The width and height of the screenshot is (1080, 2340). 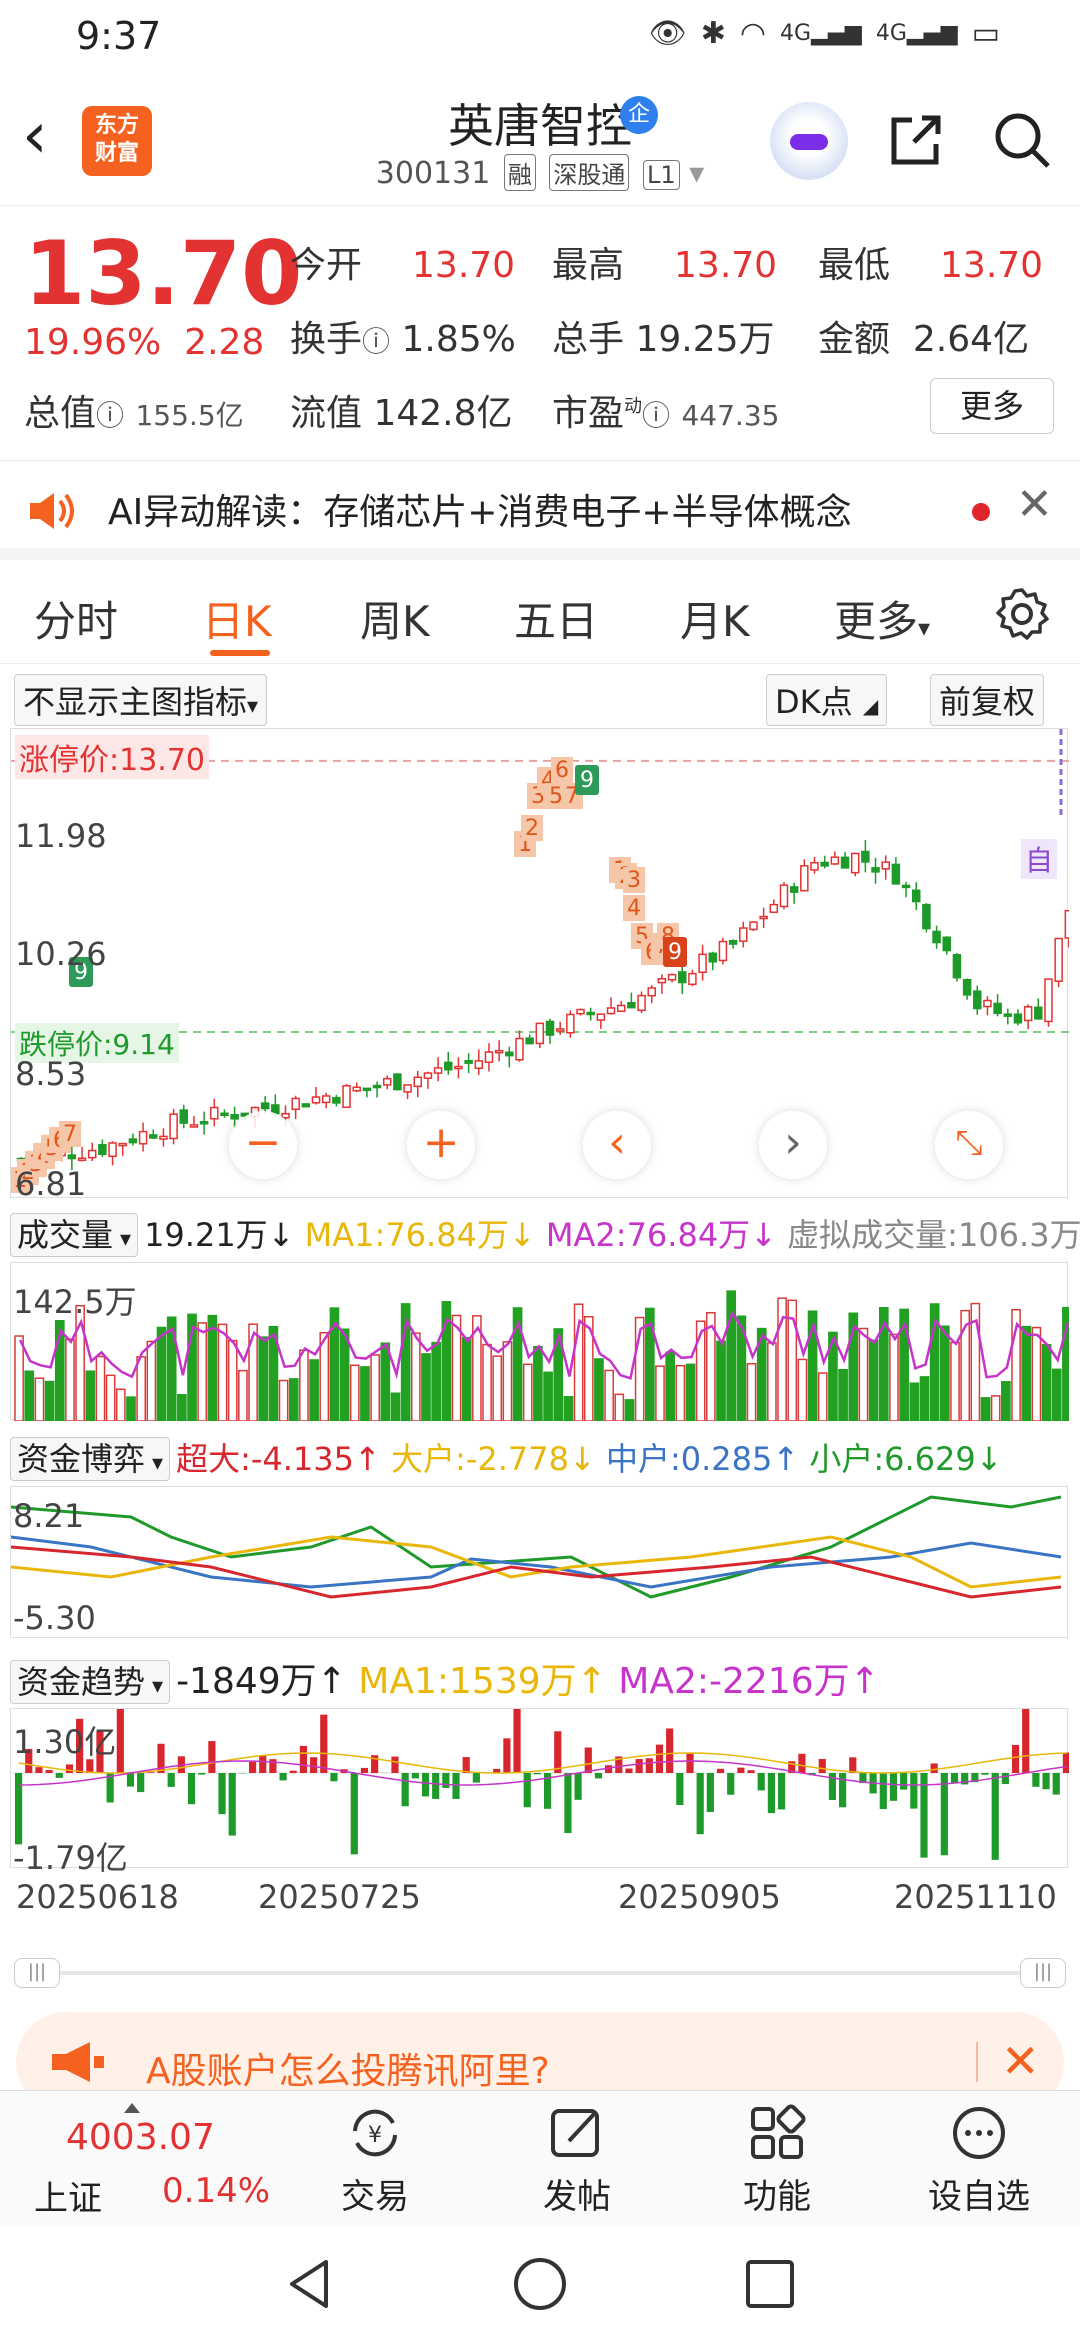 What do you see at coordinates (51, 1074) in the screenshot?
I see `y-label-3: 8.53` at bounding box center [51, 1074].